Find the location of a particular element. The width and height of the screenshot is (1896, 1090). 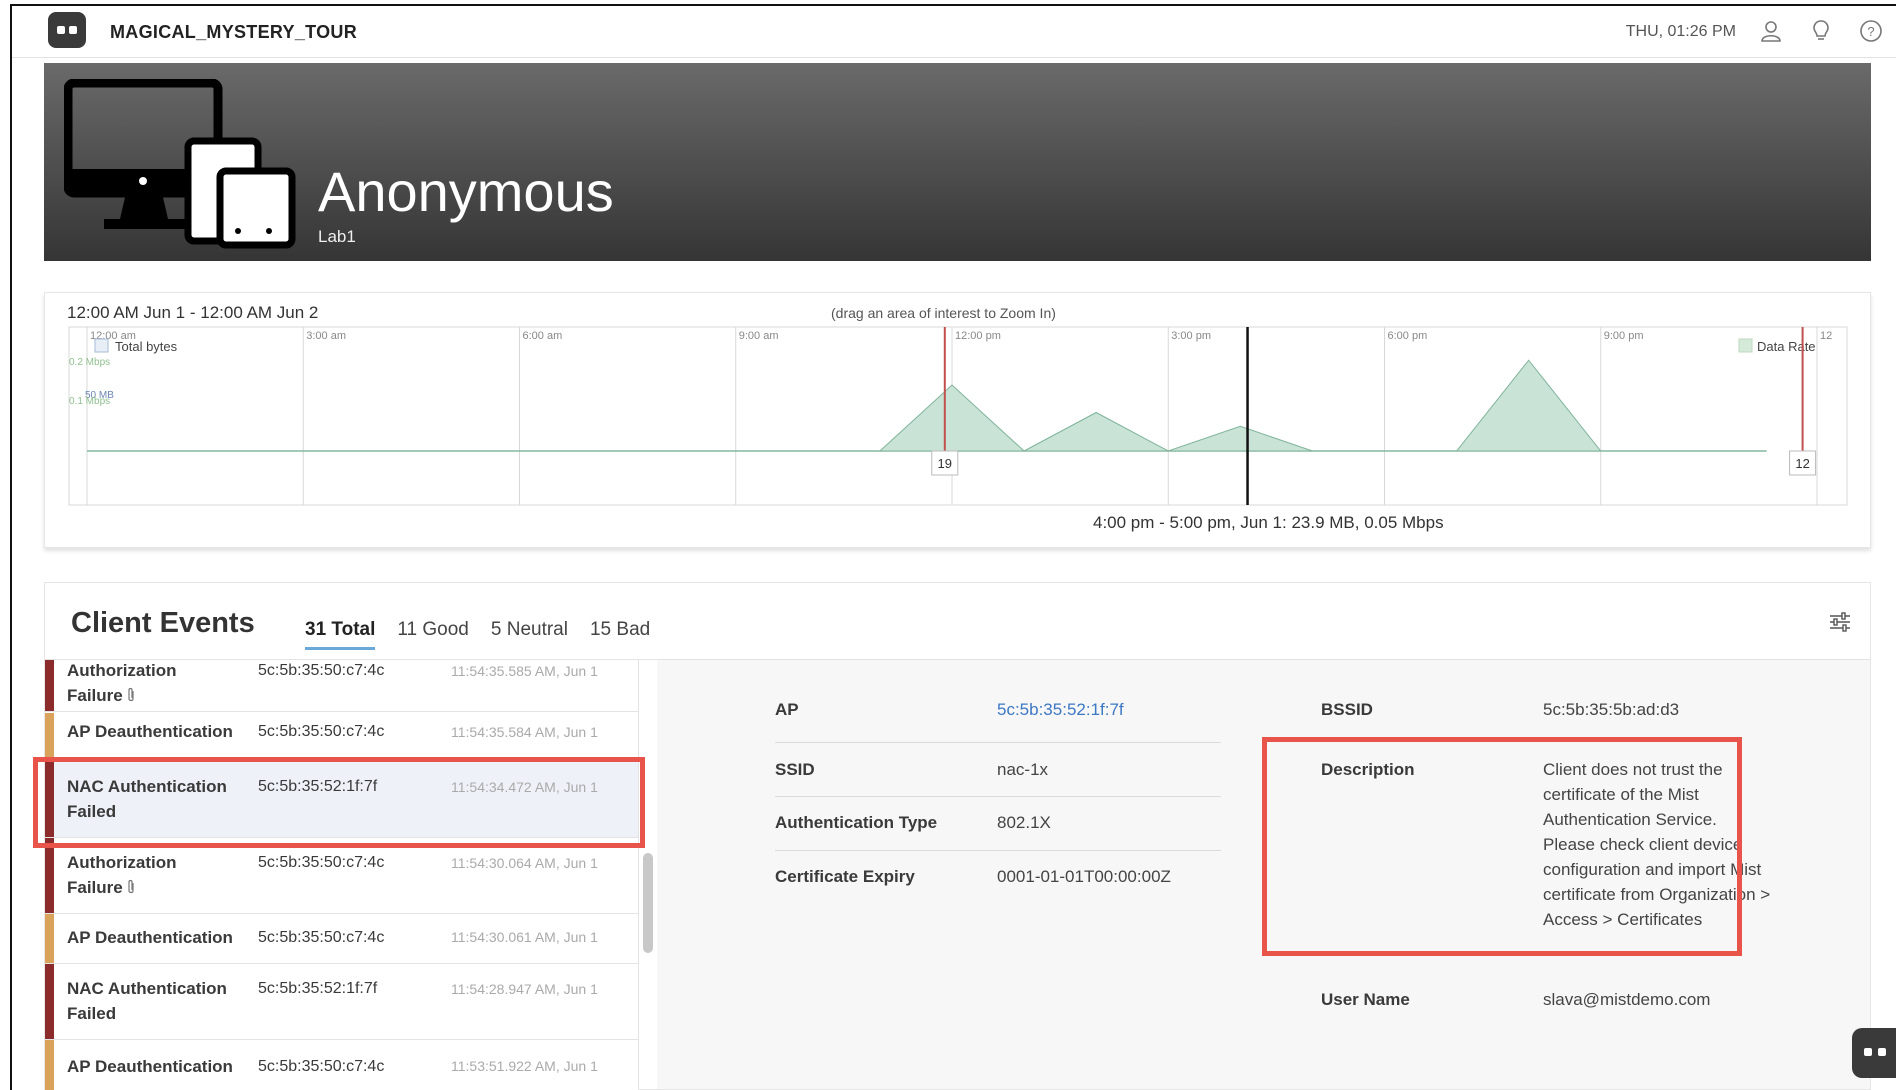

ap-label: AP is located at coordinates (787, 709).